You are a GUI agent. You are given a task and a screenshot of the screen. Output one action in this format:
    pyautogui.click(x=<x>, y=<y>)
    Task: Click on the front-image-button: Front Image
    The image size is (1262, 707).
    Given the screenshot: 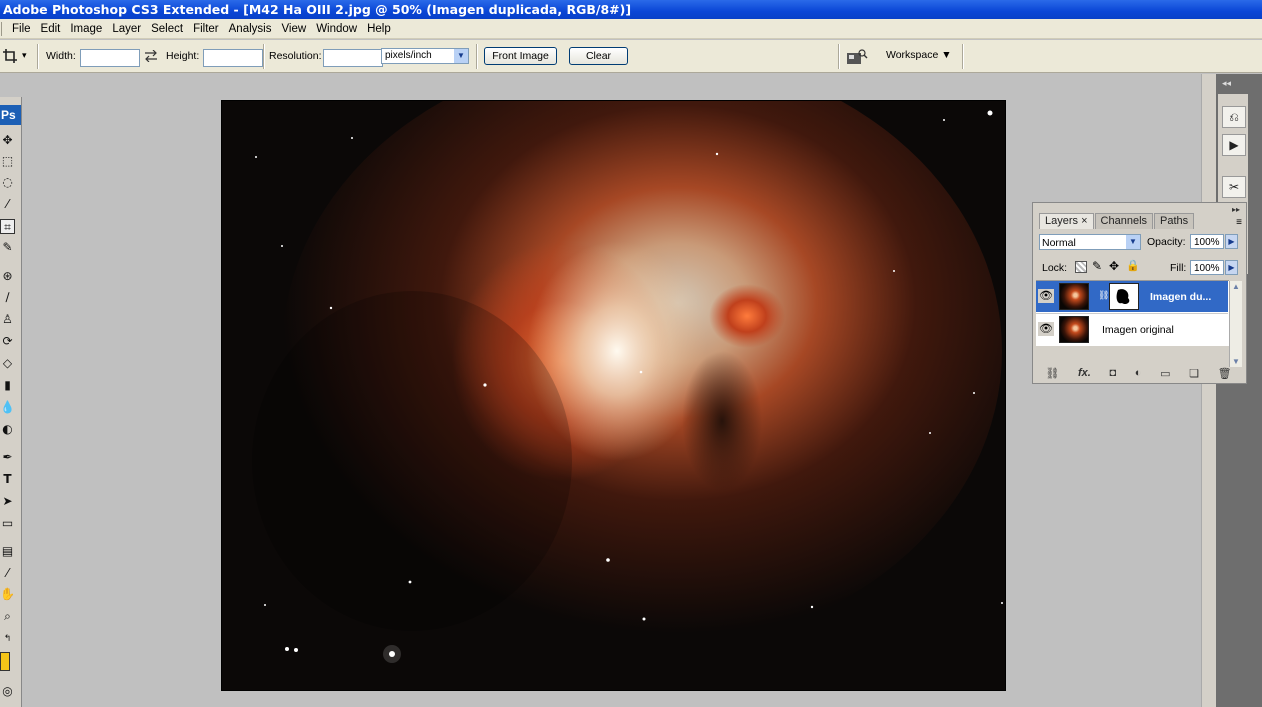 What is the action you would take?
    pyautogui.click(x=520, y=56)
    